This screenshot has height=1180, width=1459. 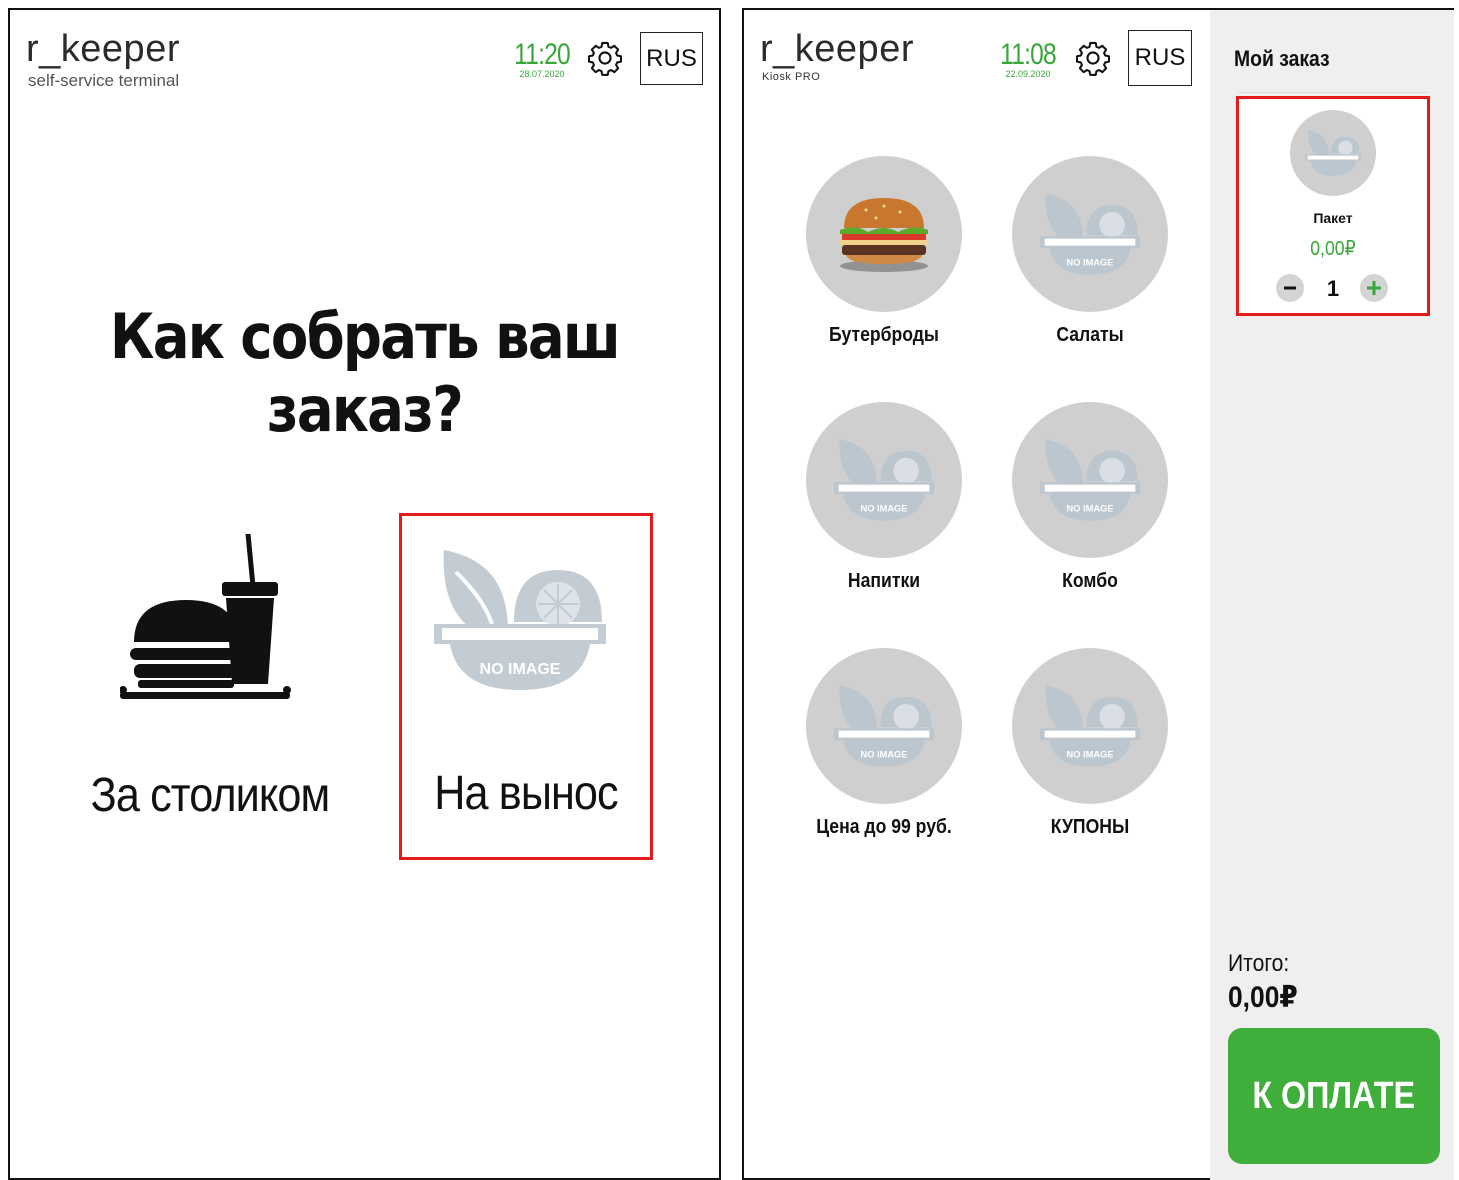 I want to click on quantity-value: 1, so click(x=1333, y=288).